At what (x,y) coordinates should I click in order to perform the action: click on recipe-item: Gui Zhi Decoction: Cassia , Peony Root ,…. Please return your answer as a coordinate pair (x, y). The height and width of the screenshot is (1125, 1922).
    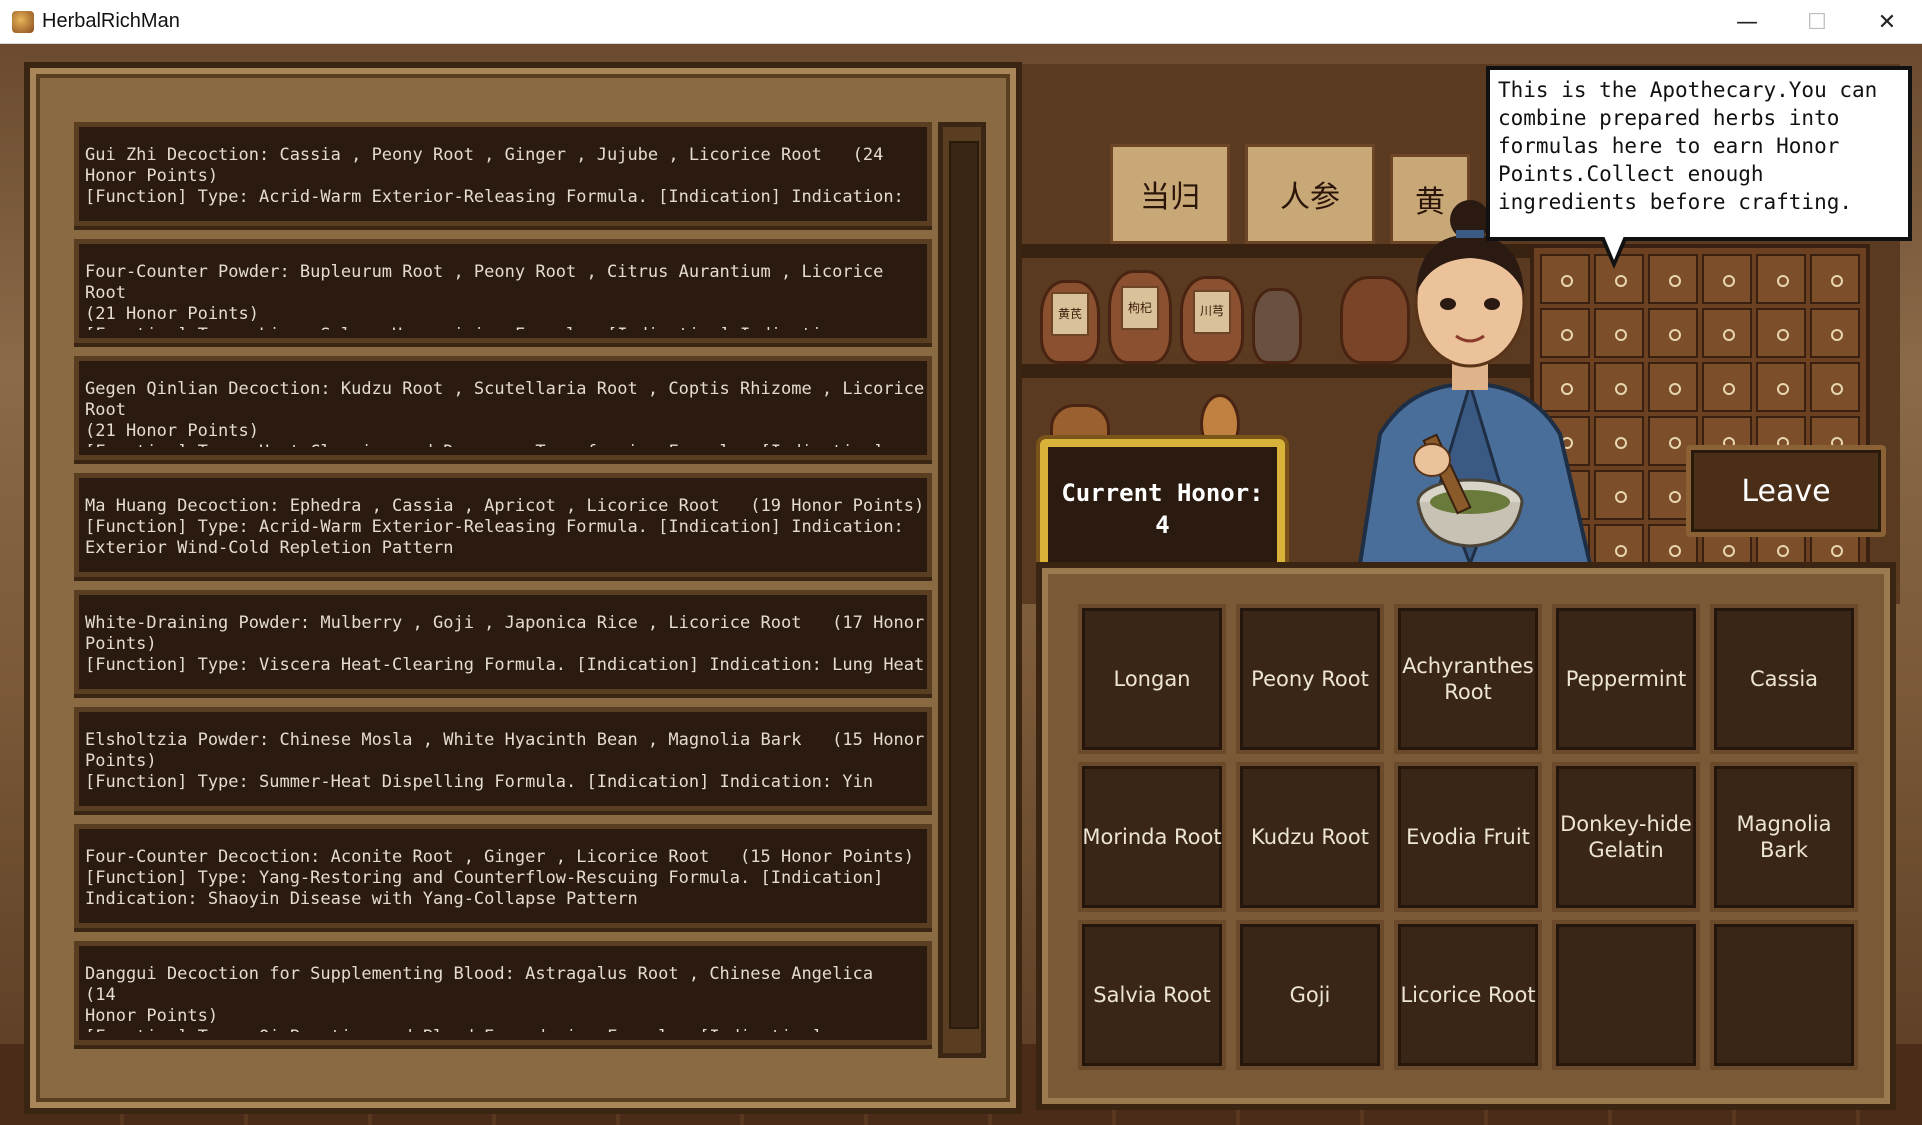
    Looking at the image, I should click on (503, 174).